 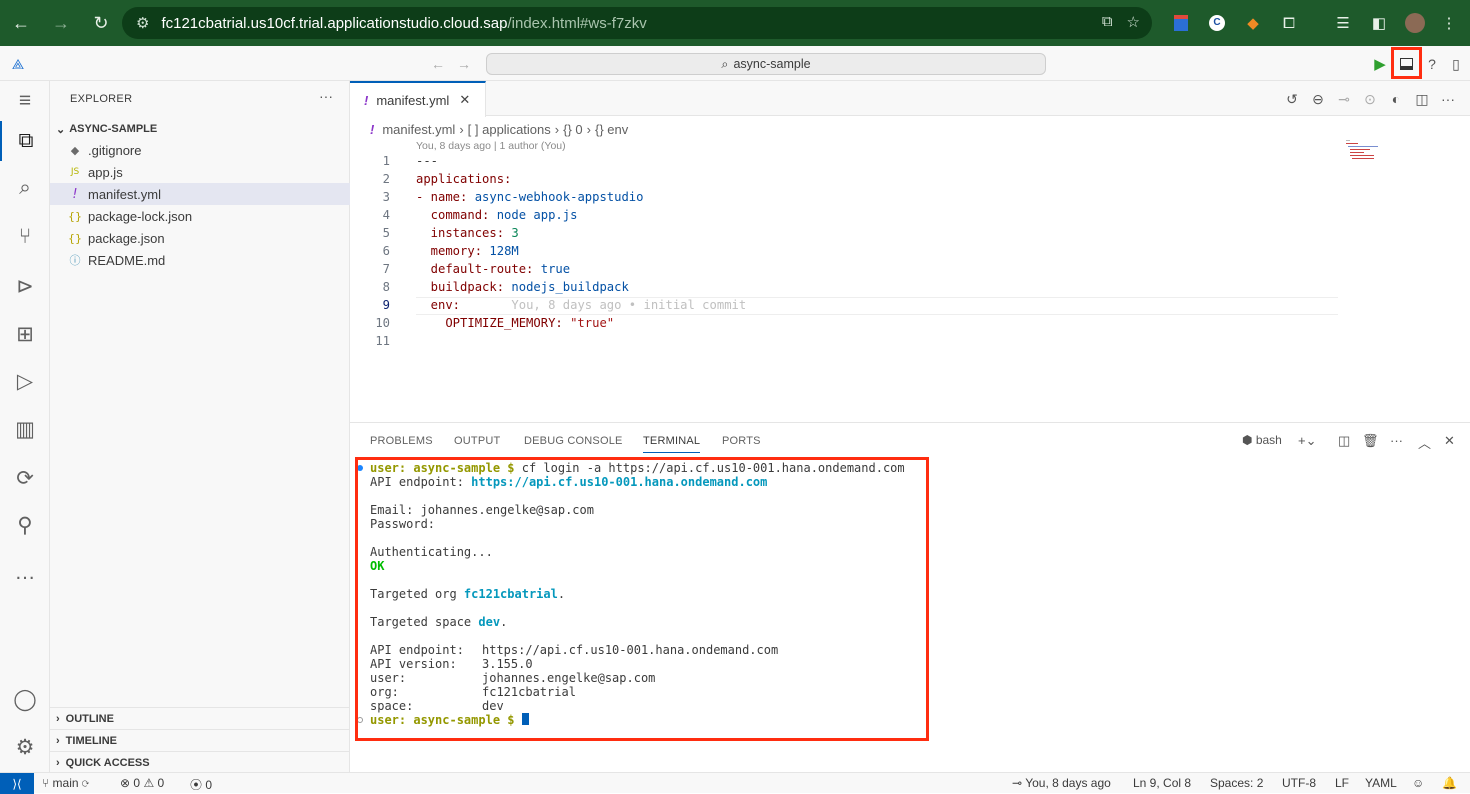 I want to click on code-value: node app.js, so click(x=537, y=215).